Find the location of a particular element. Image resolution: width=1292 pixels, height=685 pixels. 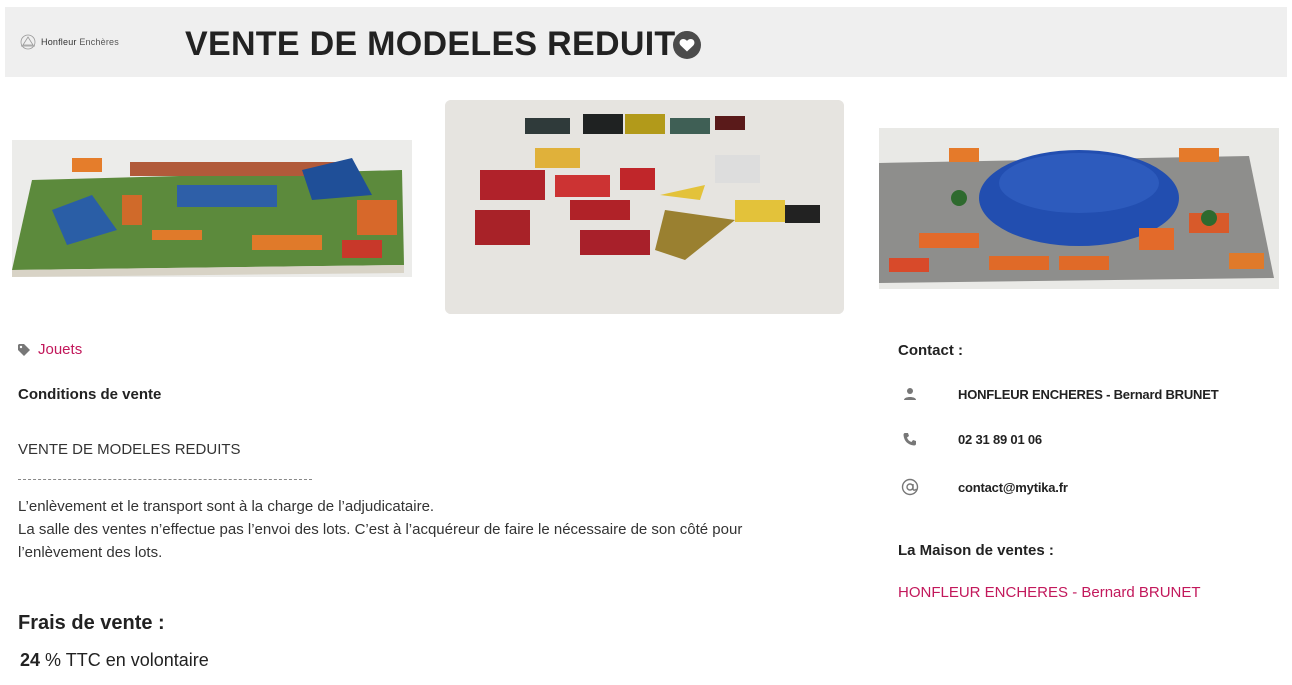

auction-house-logo: Honfleur Enchères is located at coordinates (69, 42).